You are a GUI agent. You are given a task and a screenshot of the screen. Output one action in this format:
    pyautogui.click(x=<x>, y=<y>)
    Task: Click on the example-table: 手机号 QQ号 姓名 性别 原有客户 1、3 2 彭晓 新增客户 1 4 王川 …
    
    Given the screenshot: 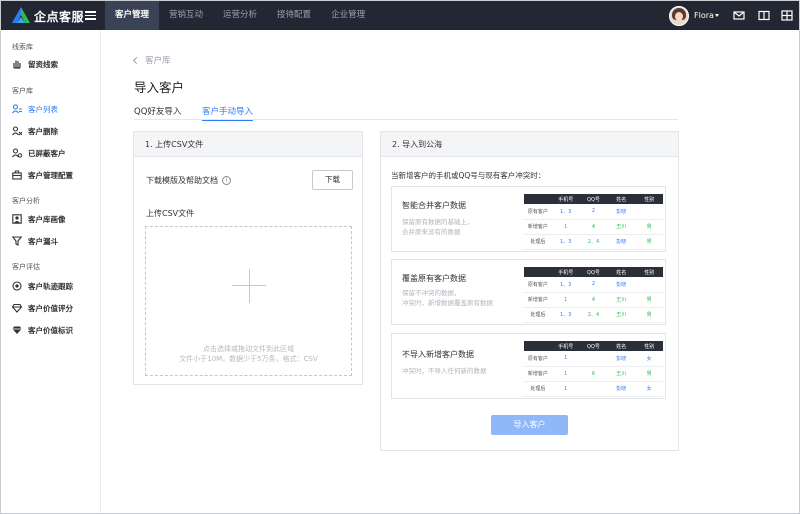 What is the action you would take?
    pyautogui.click(x=593, y=295)
    